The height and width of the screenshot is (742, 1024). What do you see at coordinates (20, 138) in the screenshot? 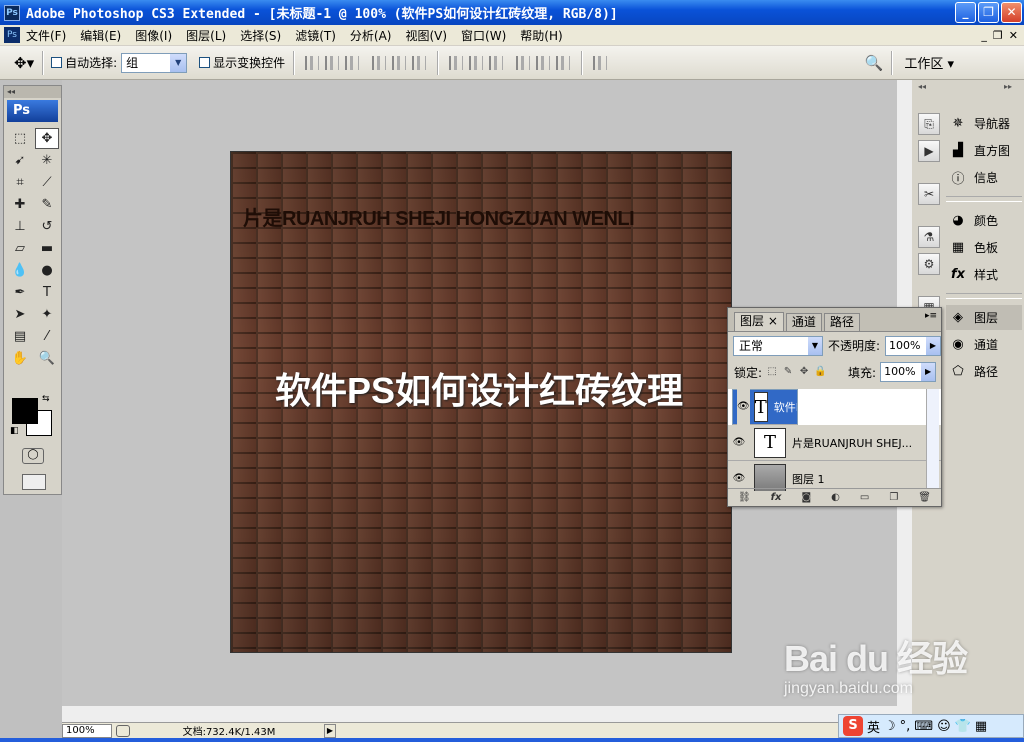
I see `marquee-tool-icon: ⬚` at bounding box center [20, 138].